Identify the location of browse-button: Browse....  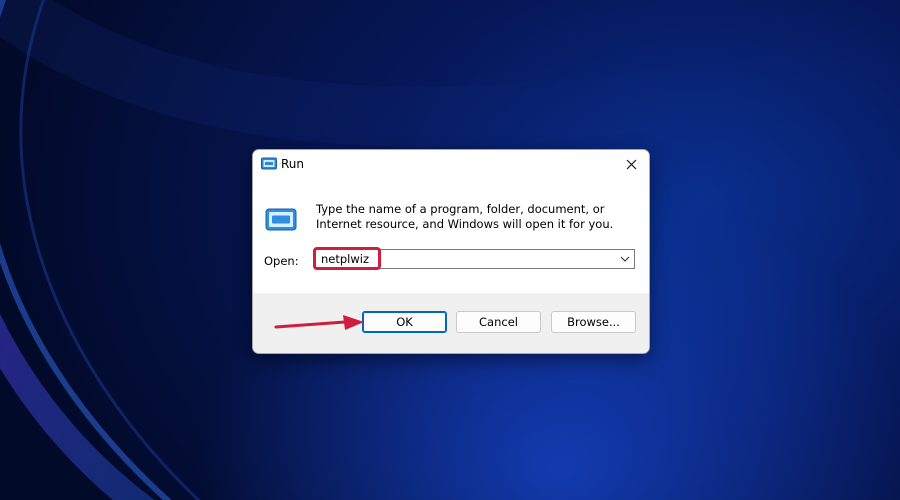
(593, 322).